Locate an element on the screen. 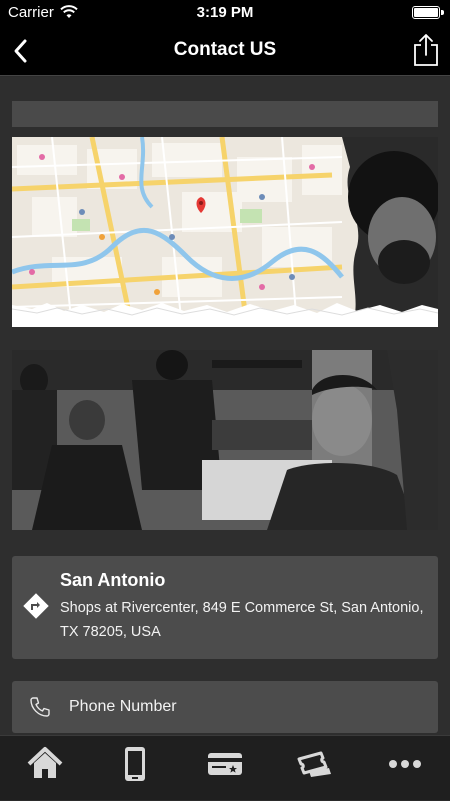 The width and height of the screenshot is (450, 801). tab-card is located at coordinates (225, 768).